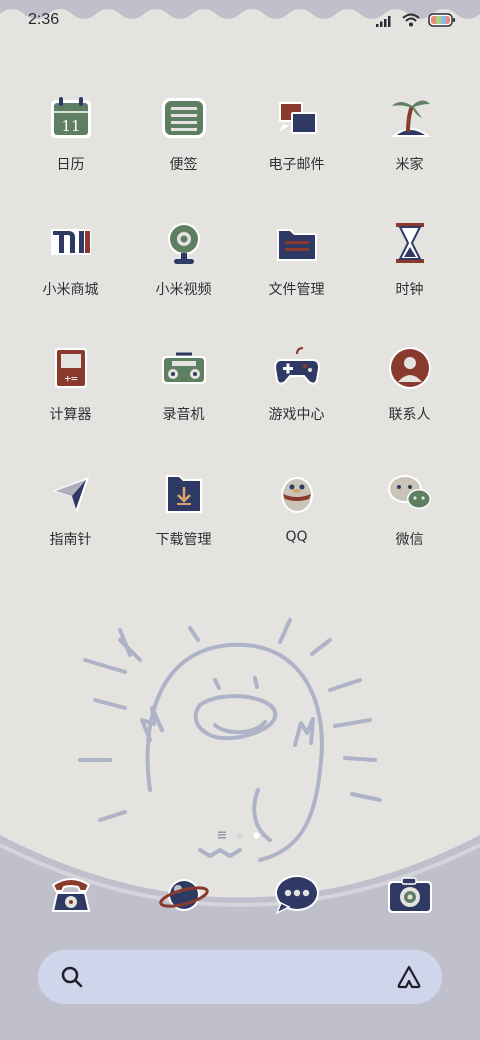 This screenshot has height=1040, width=480. What do you see at coordinates (296, 152) in the screenshot?
I see `app-email: 电子邮件` at bounding box center [296, 152].